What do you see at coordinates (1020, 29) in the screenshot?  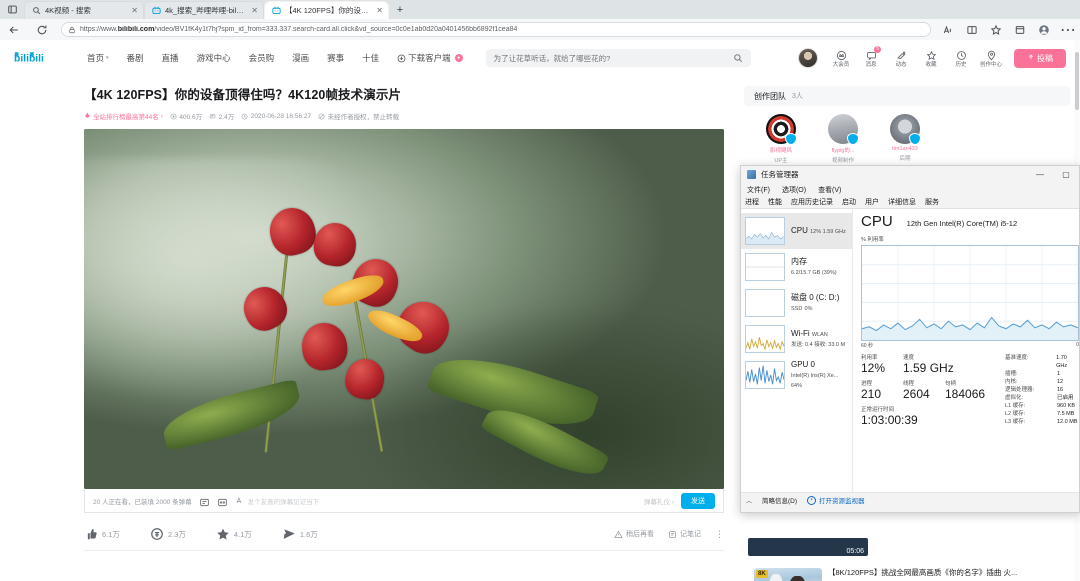 I see `collections-icon` at bounding box center [1020, 29].